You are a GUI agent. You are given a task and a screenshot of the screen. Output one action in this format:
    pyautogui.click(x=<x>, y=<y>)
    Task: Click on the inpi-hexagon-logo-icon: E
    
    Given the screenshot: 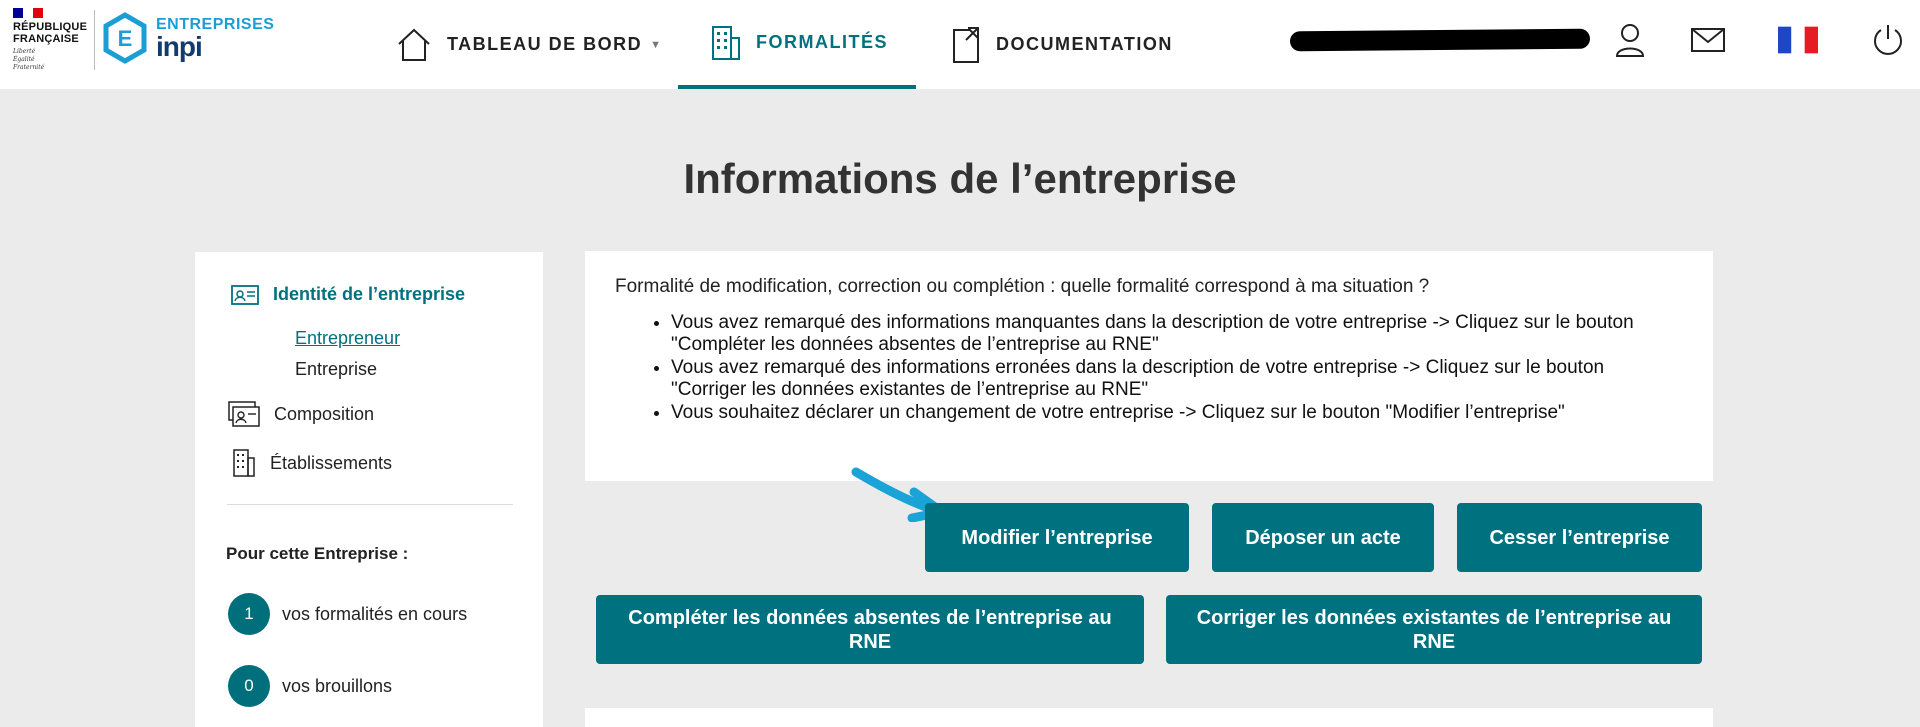 What is the action you would take?
    pyautogui.click(x=125, y=38)
    